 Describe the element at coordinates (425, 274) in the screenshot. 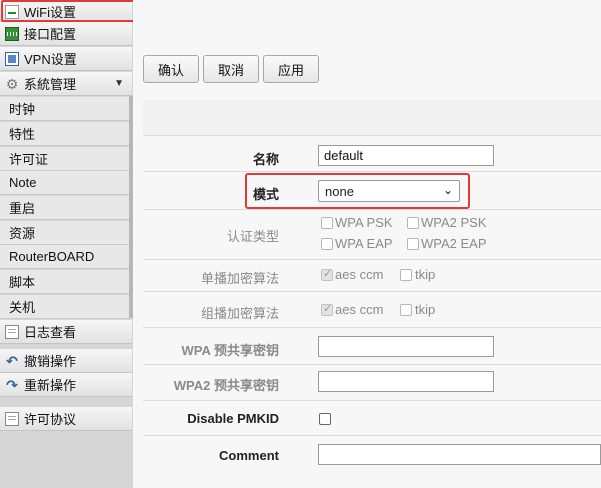

I see `unicast-tkip-label: tkip` at that location.